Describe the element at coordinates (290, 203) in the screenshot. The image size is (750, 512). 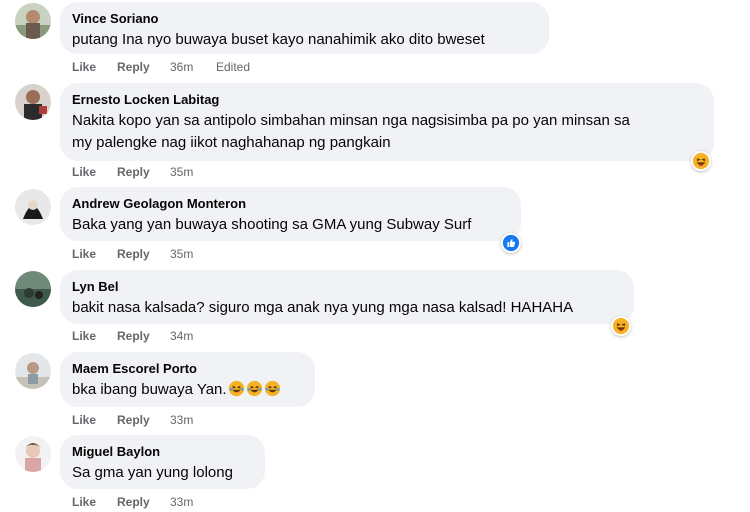
I see `commenter-name: Andrew Geolagon Monteron` at that location.